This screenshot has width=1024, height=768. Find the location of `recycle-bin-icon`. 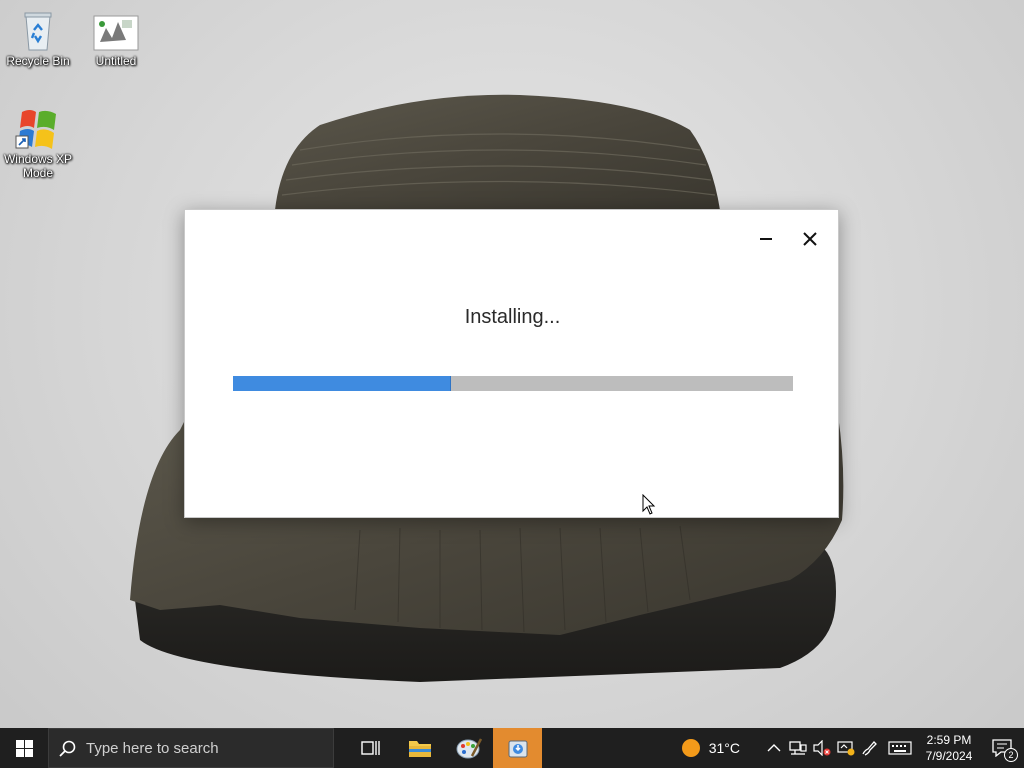

recycle-bin-icon is located at coordinates (38, 30).